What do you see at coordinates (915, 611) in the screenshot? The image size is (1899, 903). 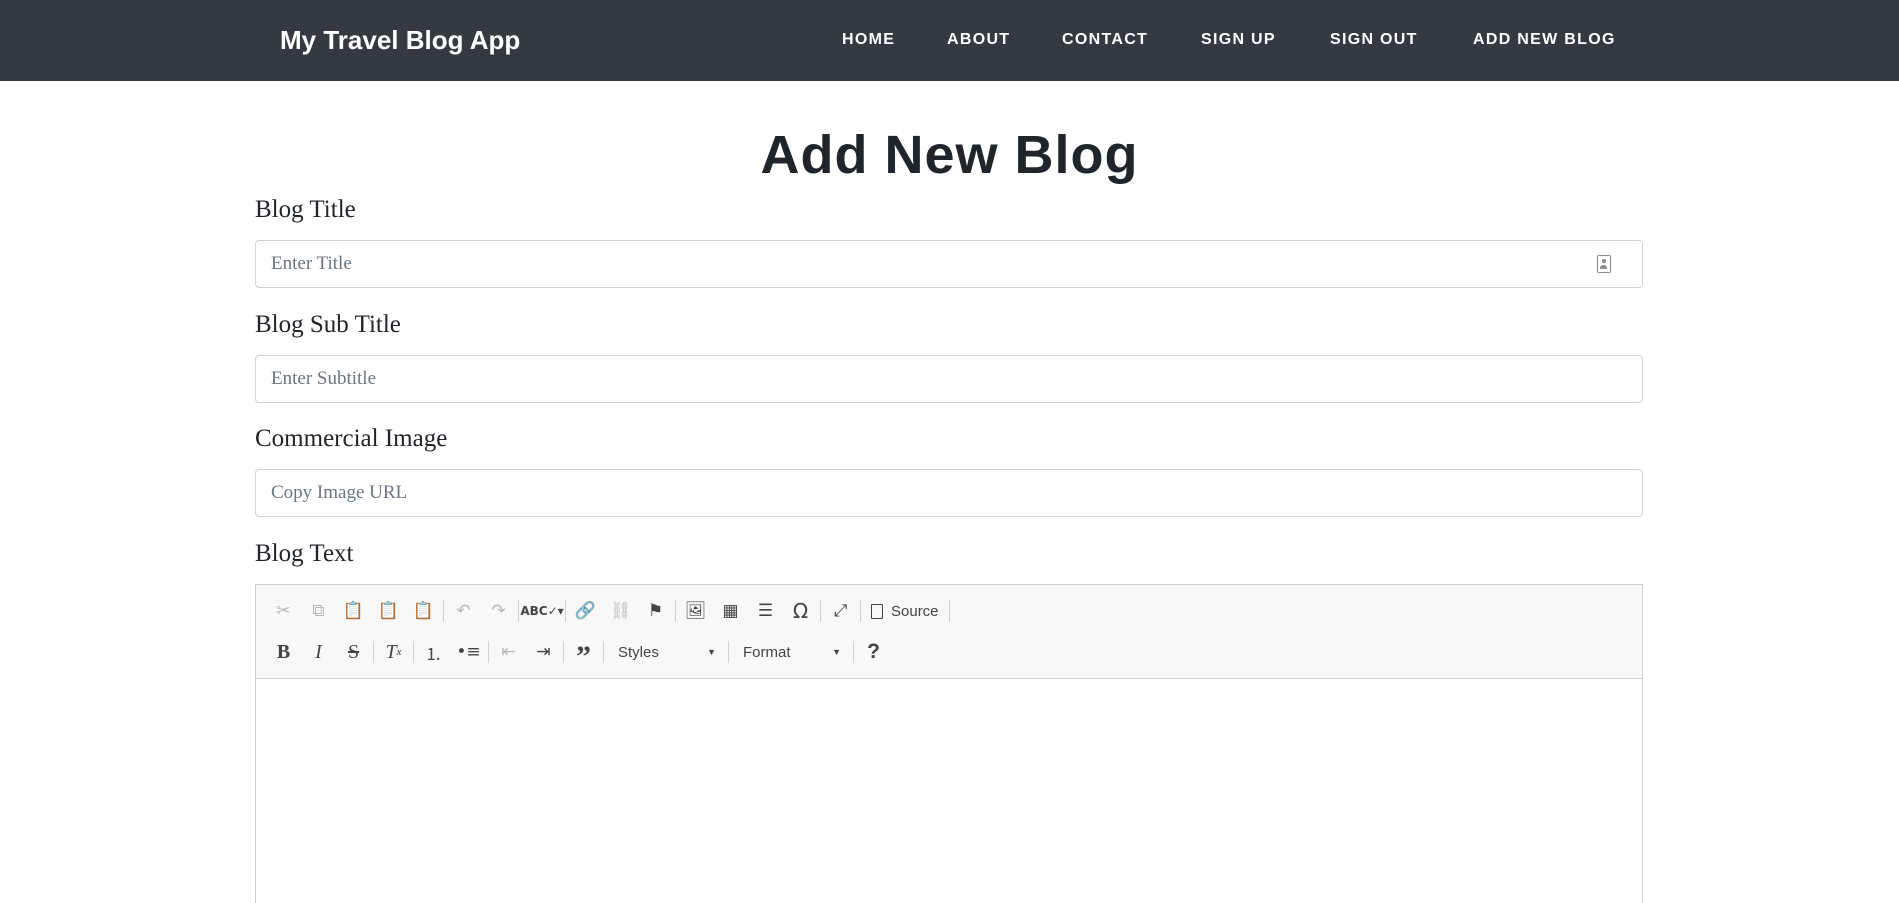 I see `source-label: Source` at bounding box center [915, 611].